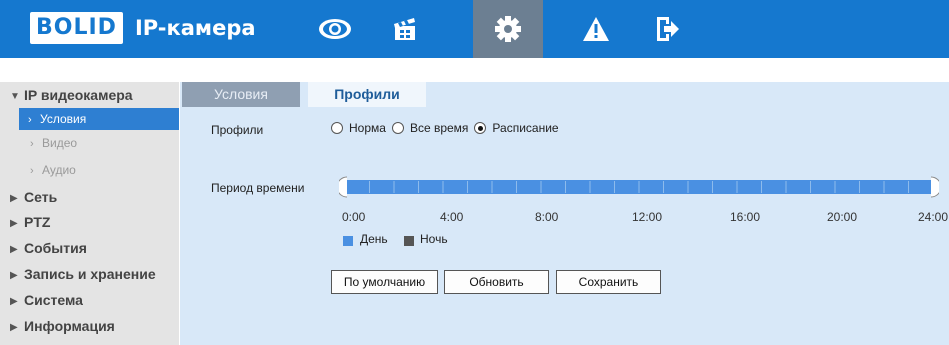 This screenshot has height=345, width=949. I want to click on default-button: По умолчанию, so click(384, 282).